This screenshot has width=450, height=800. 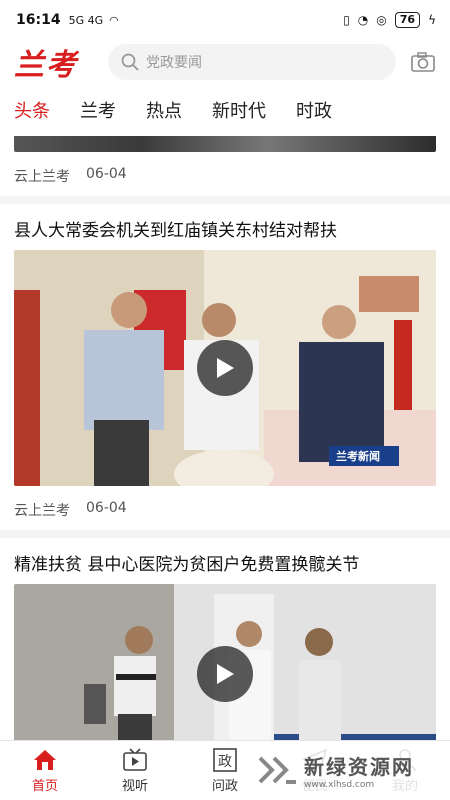 What do you see at coordinates (164, 110) in the screenshot?
I see `tab-hot: 热点` at bounding box center [164, 110].